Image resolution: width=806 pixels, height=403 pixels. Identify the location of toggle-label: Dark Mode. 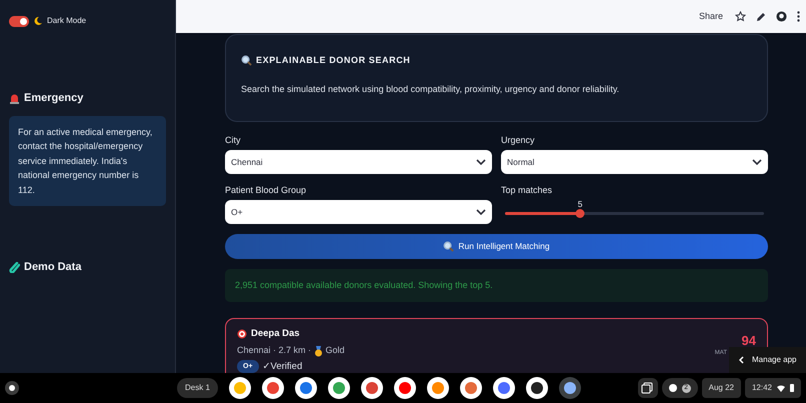
(66, 21).